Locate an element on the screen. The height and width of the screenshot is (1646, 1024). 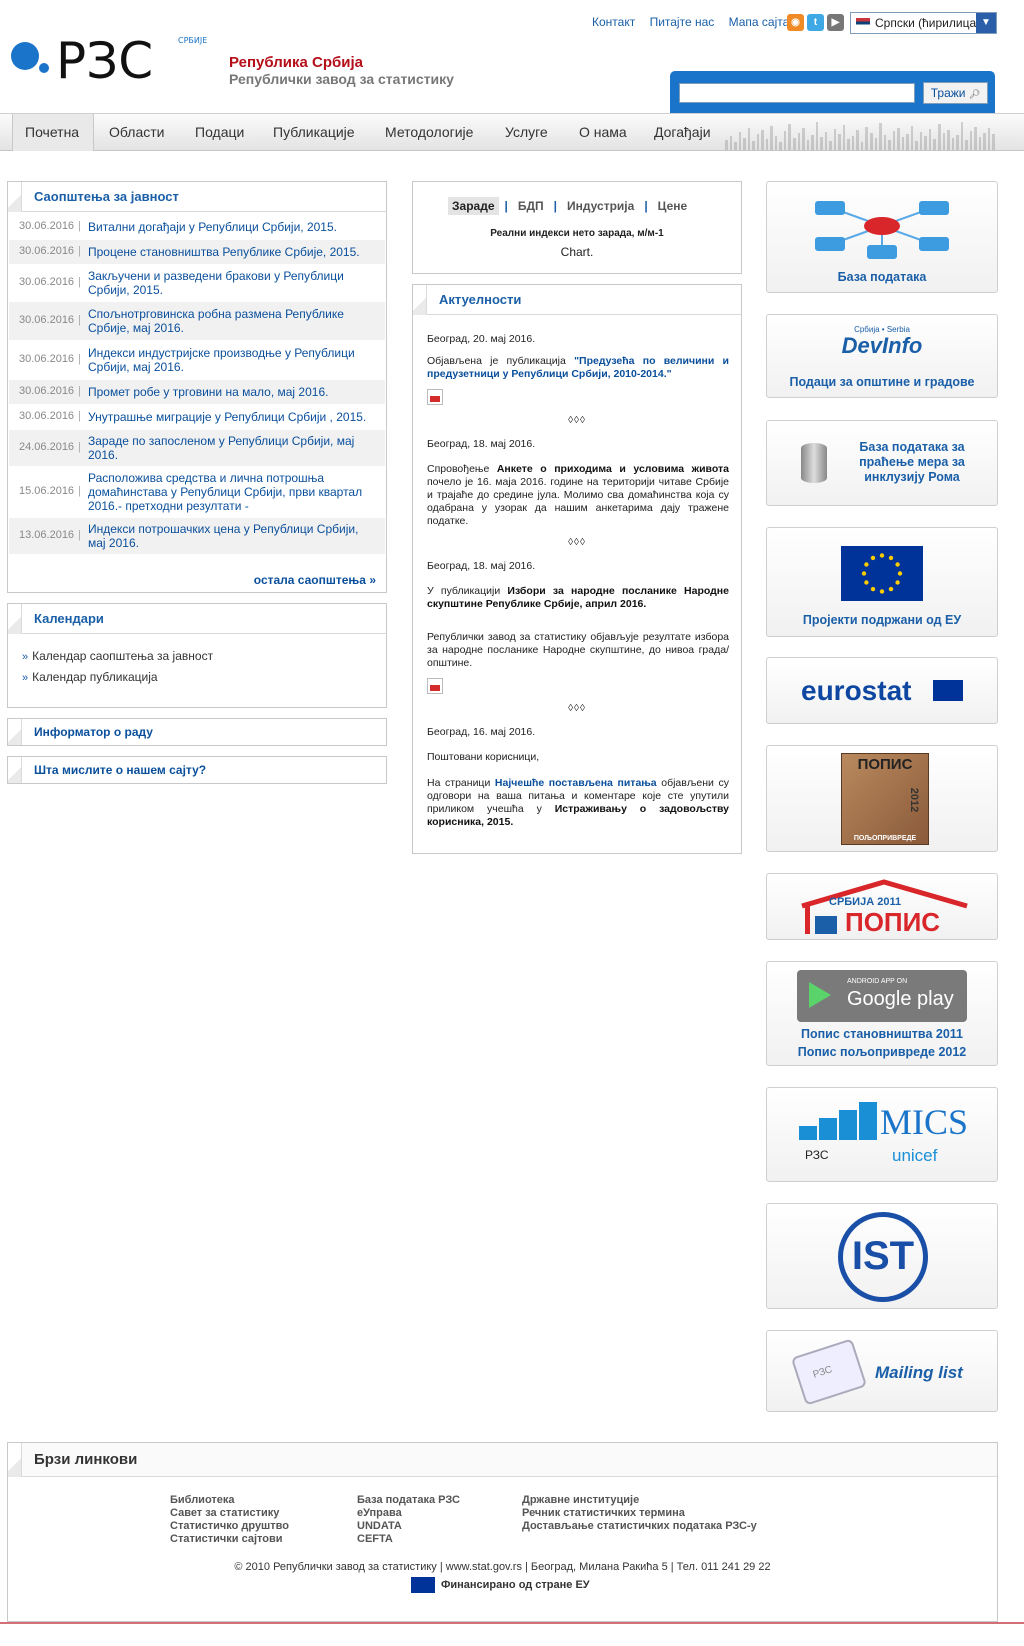
contact-link: Контакт is located at coordinates (613, 22).